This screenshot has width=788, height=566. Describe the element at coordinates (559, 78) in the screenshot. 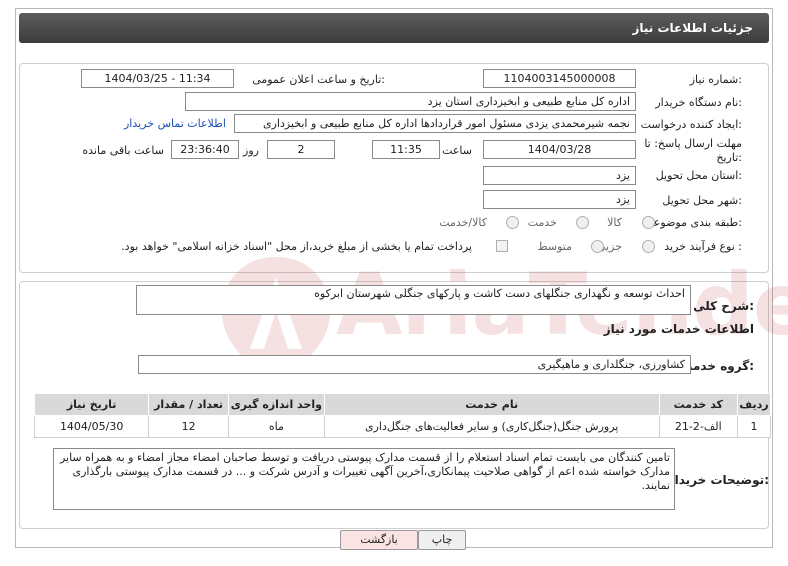

I see `need-number-field: 1104003145000008` at that location.